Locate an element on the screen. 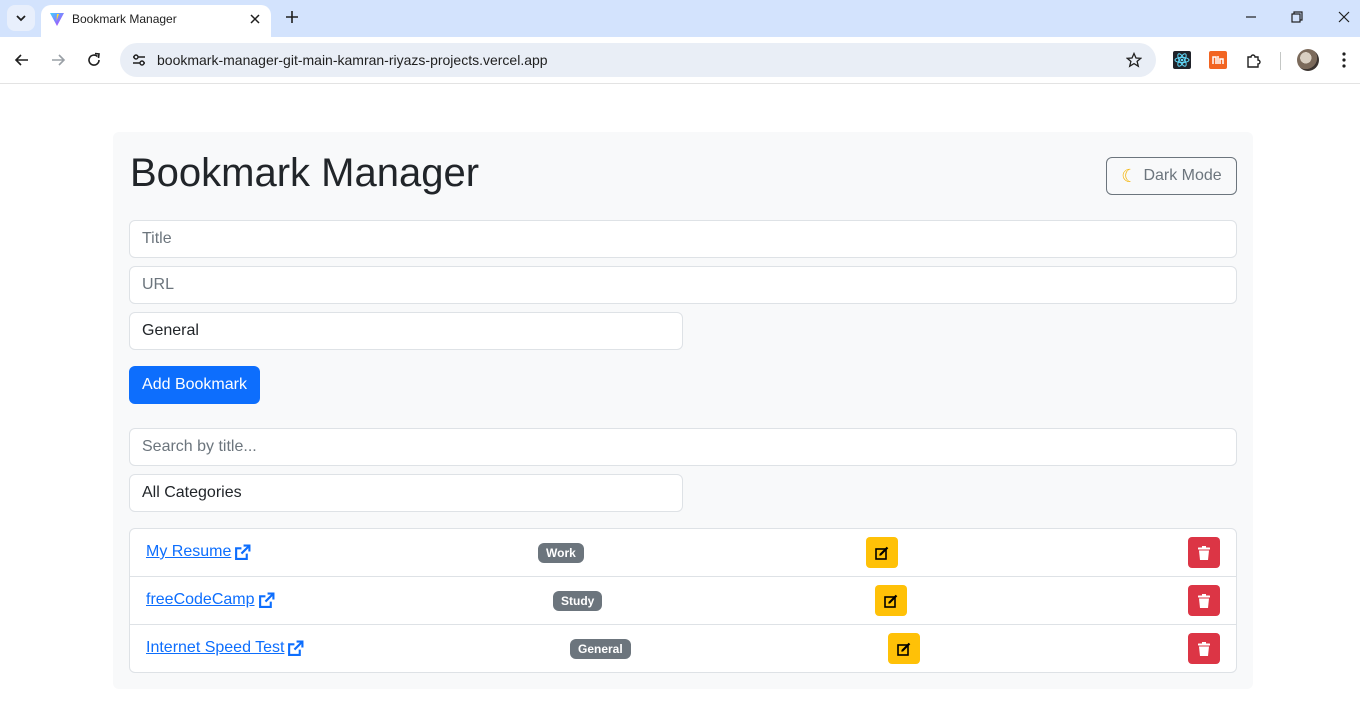  search-input is located at coordinates (683, 447).